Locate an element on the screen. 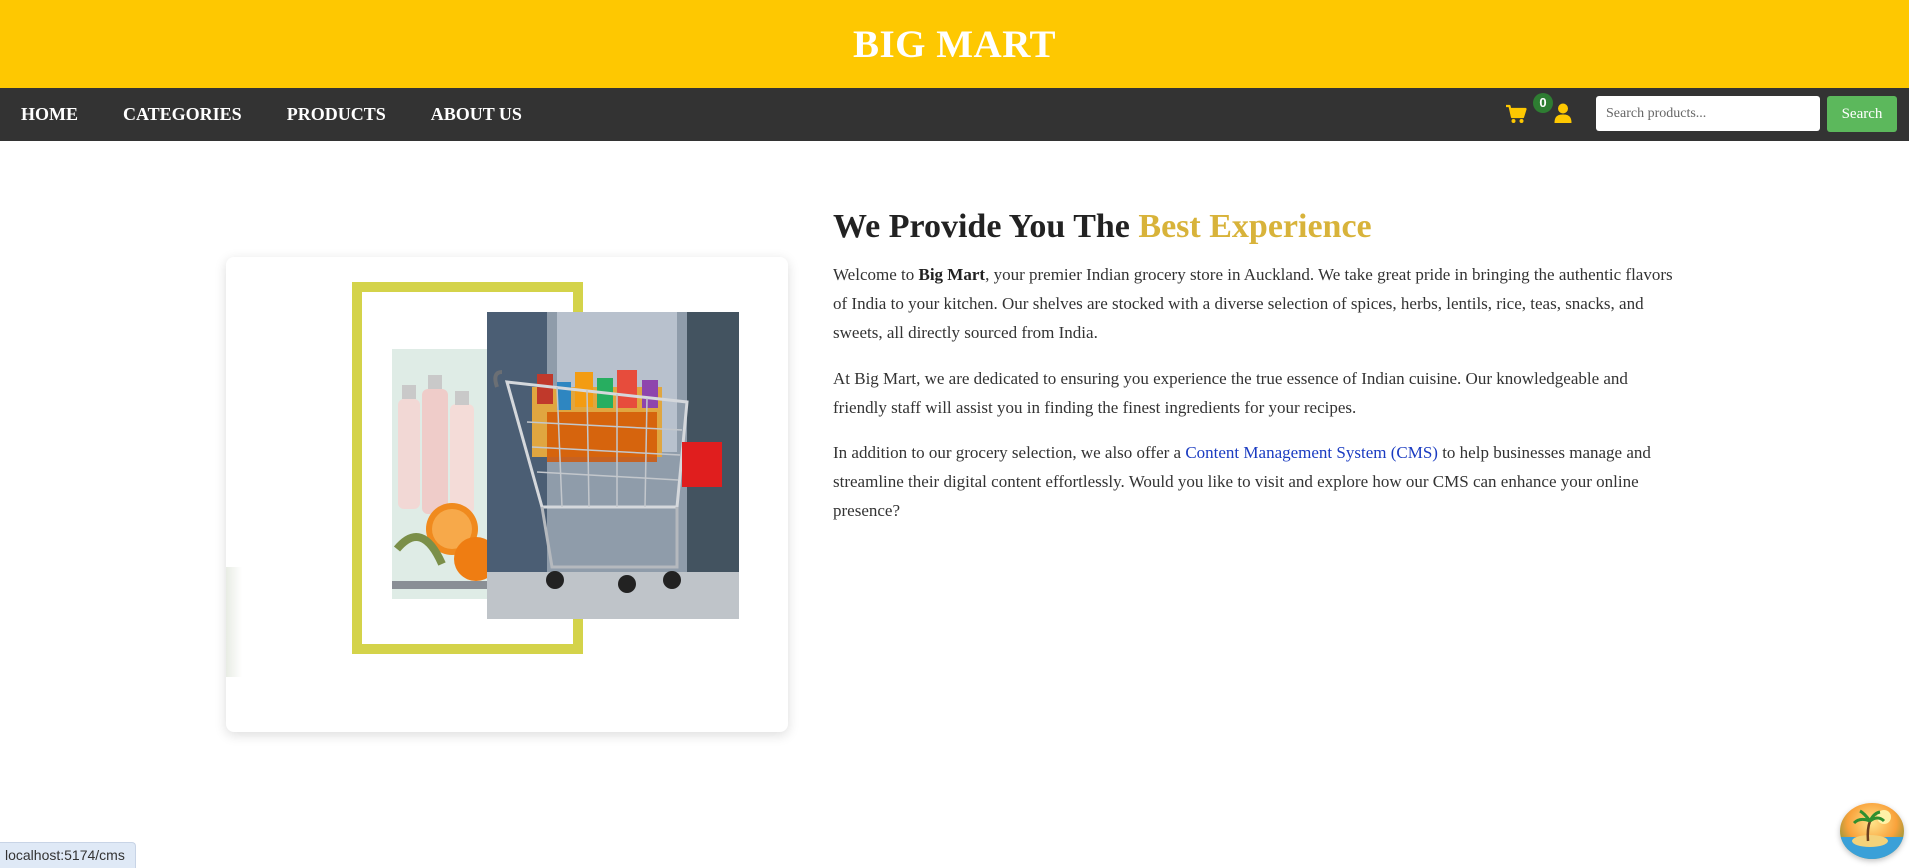 Image resolution: width=1909 pixels, height=868 pixels. user-icon is located at coordinates (1563, 113).